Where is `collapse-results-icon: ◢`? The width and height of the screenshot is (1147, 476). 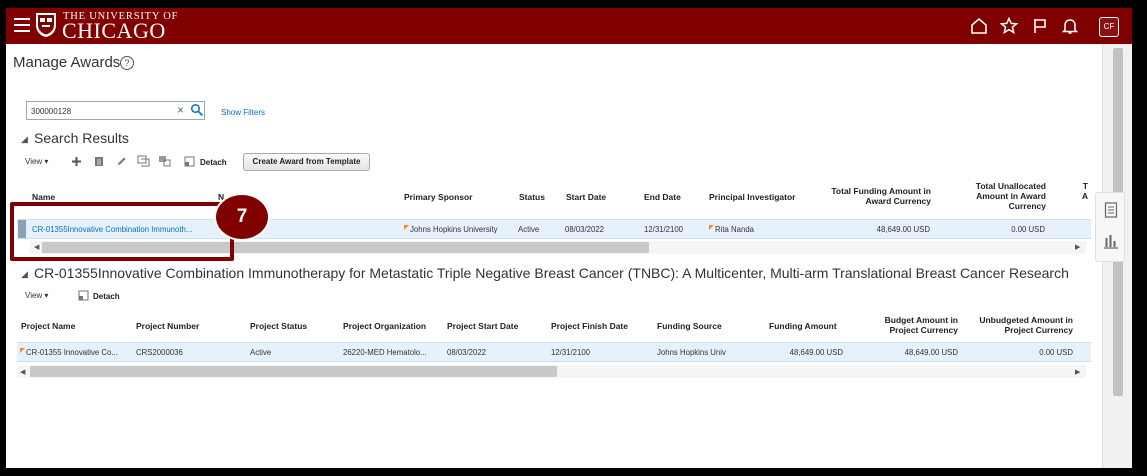
collapse-results-icon: ◢ is located at coordinates (24, 139).